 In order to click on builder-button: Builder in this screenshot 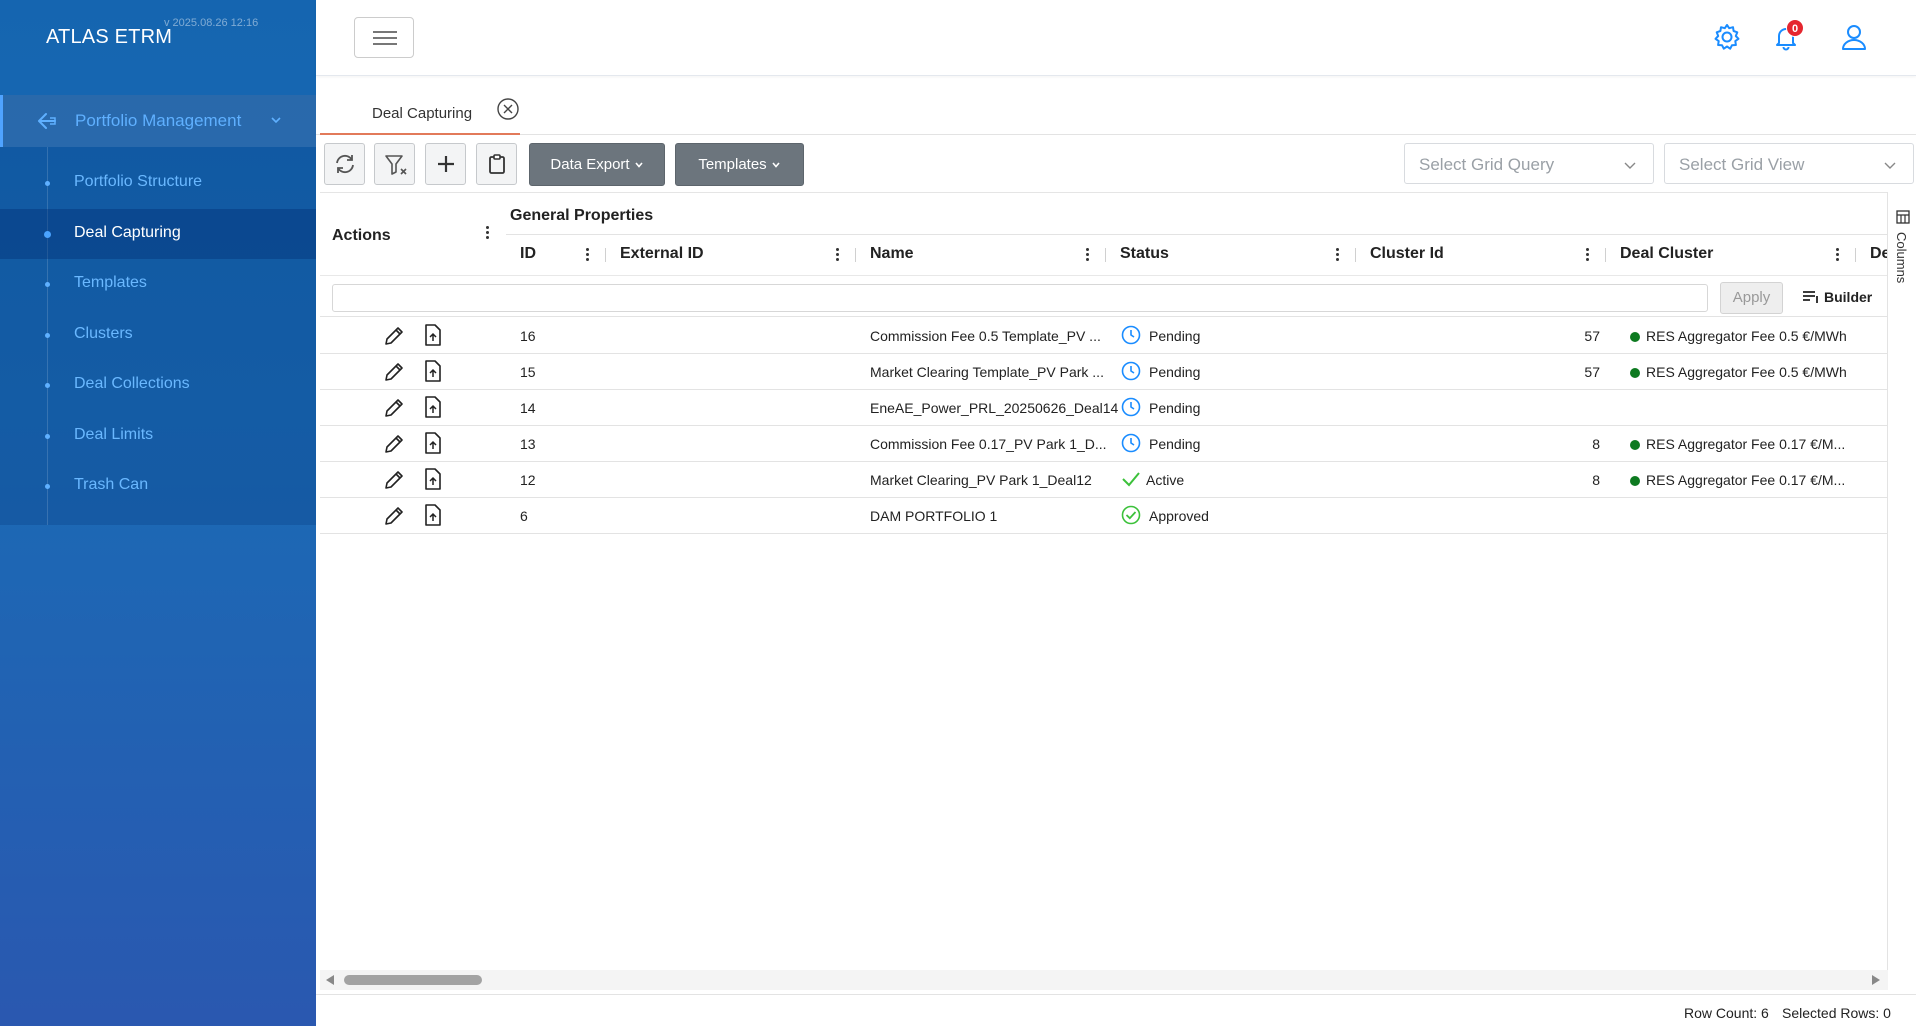, I will do `click(1848, 297)`.